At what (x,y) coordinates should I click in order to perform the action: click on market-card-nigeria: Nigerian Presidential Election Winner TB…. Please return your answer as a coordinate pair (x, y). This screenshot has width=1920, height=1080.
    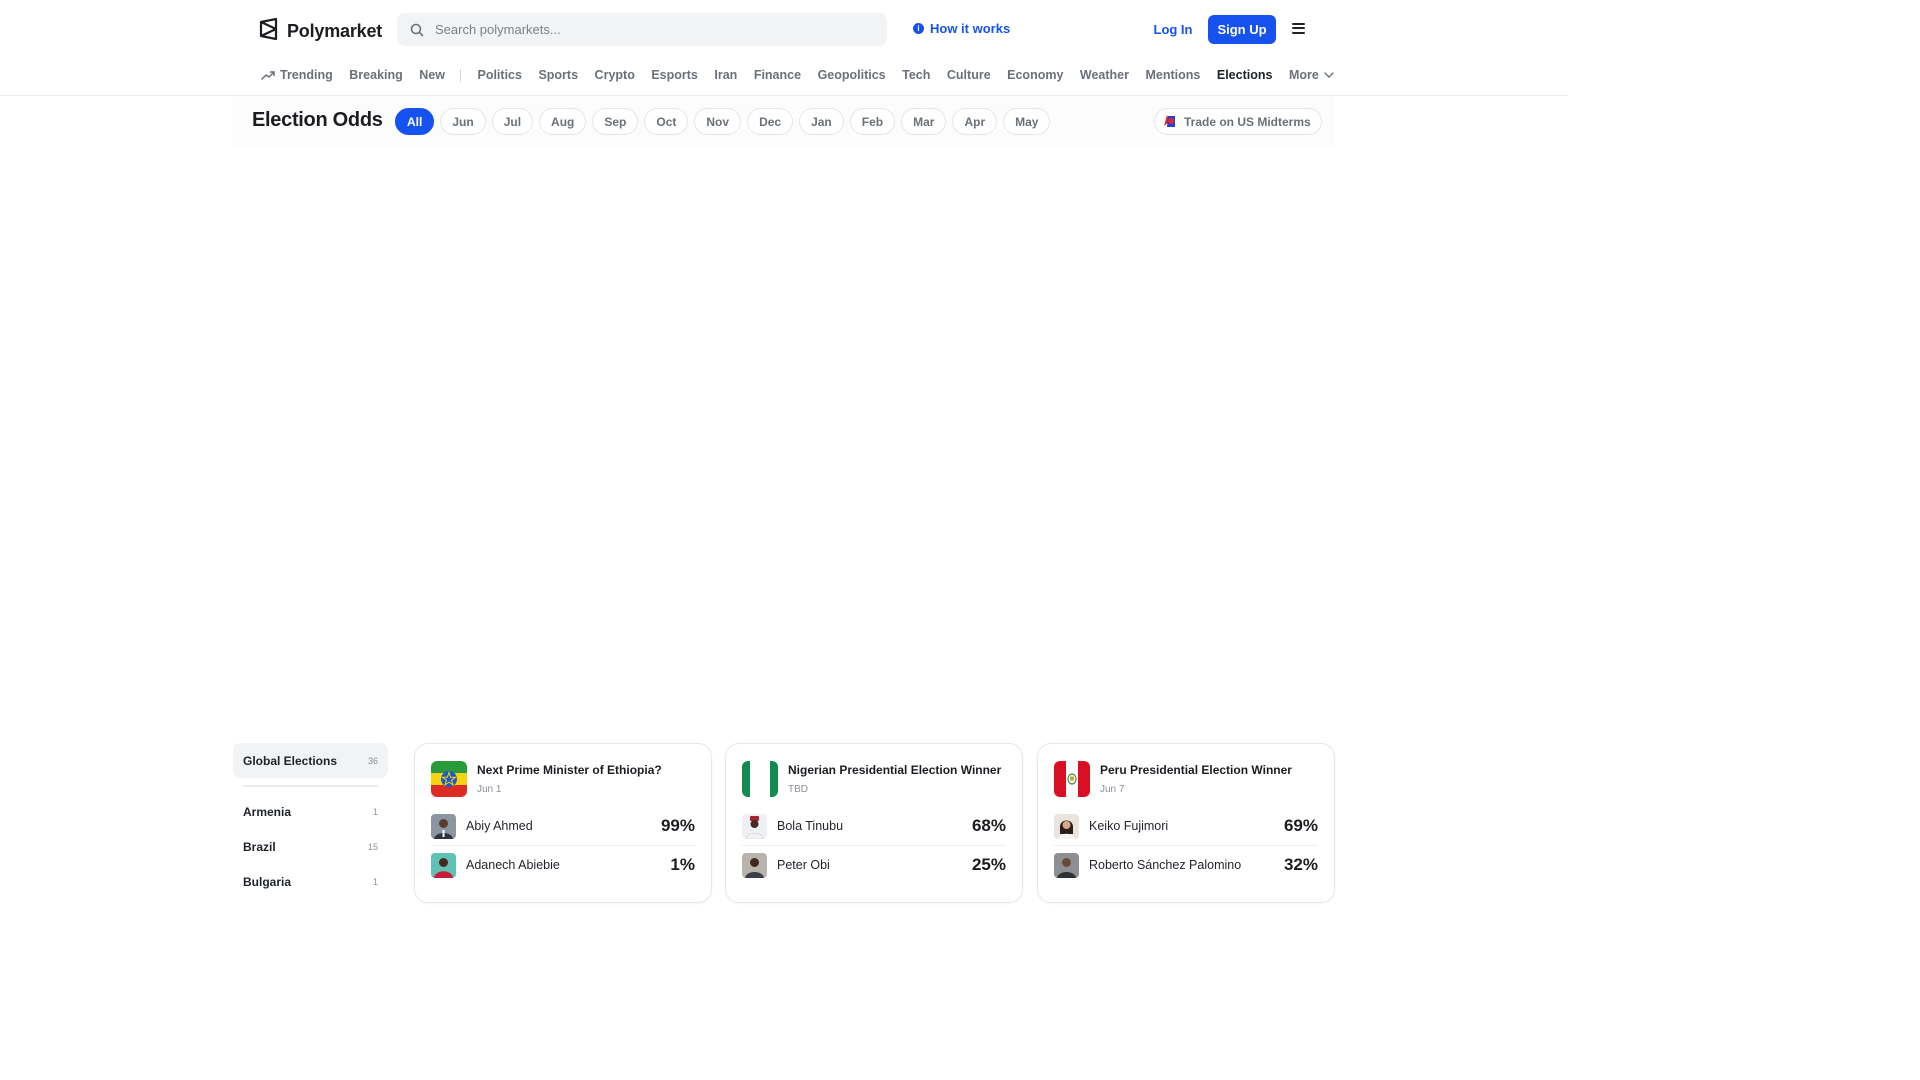
    Looking at the image, I should click on (874, 823).